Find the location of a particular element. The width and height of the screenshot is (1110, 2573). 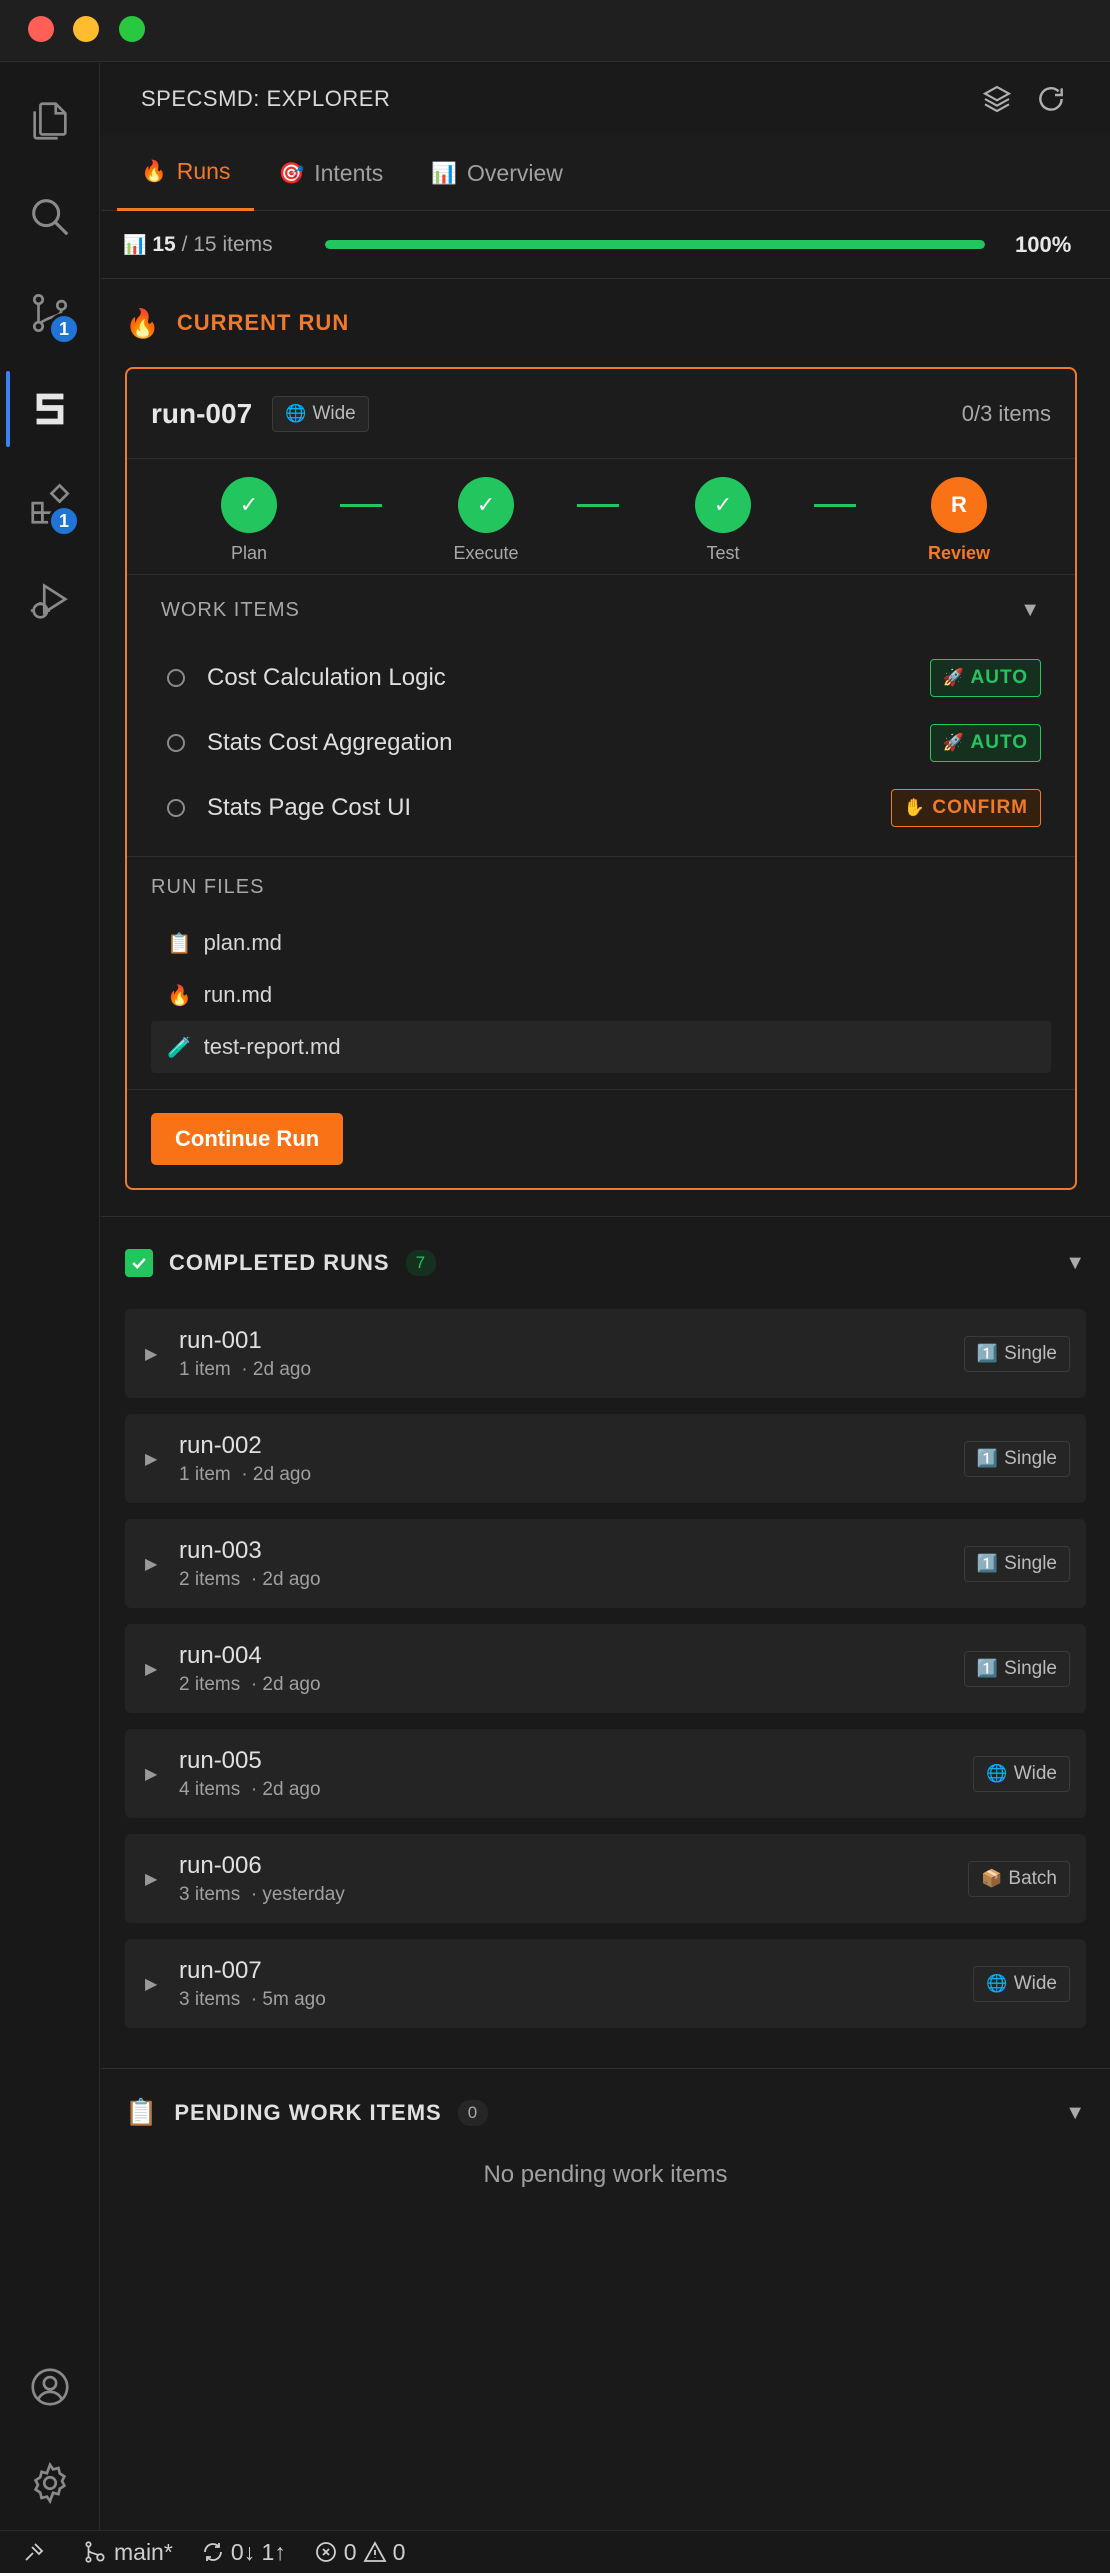

step-review: R Review is located at coordinates (959, 520).